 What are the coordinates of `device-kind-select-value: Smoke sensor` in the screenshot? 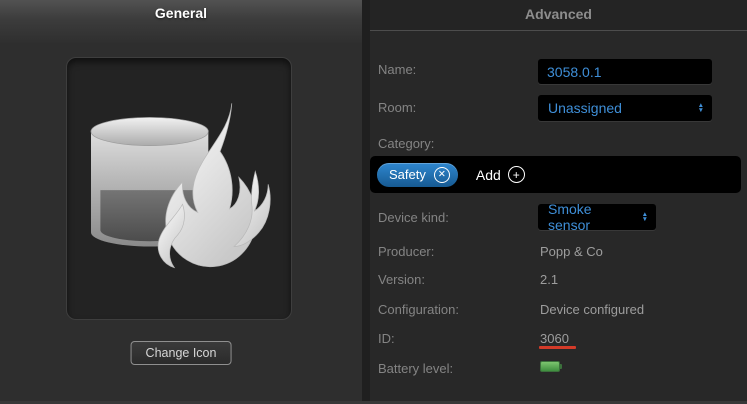 It's located at (570, 217).